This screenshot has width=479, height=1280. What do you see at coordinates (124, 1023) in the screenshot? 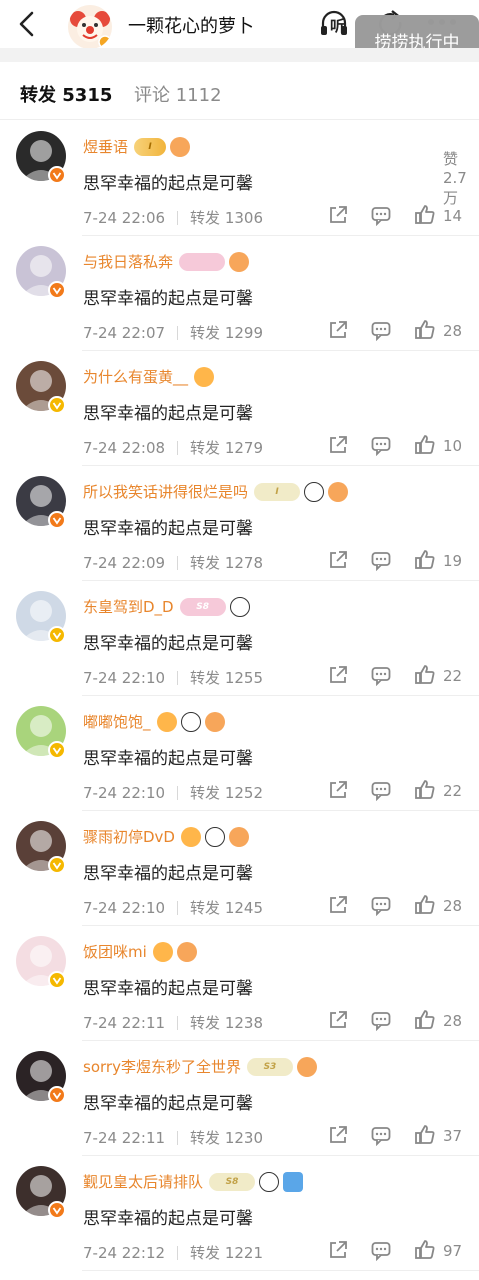
I see `repost-time: 7-24 22:11` at bounding box center [124, 1023].